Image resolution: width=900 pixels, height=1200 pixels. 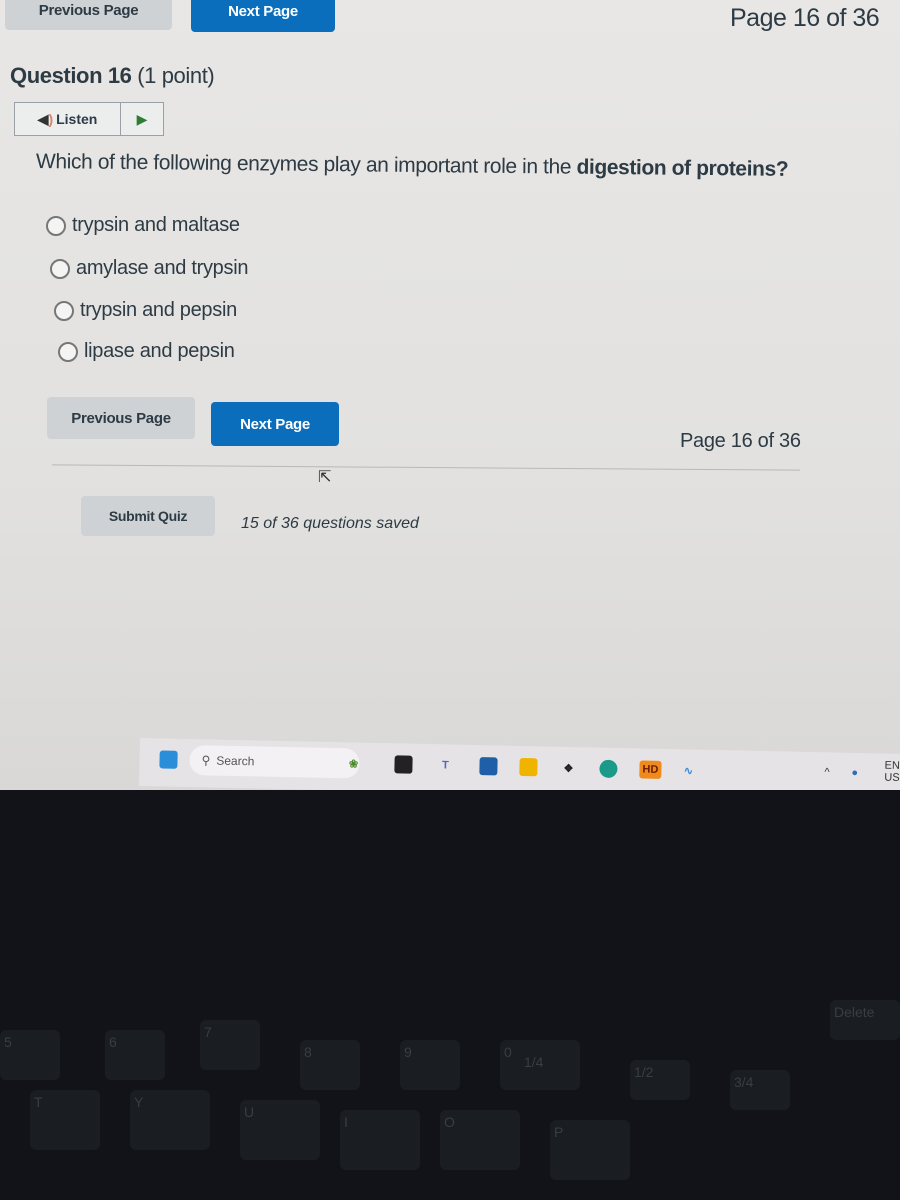 What do you see at coordinates (170, 1120) in the screenshot?
I see `keyboard-key: Y` at bounding box center [170, 1120].